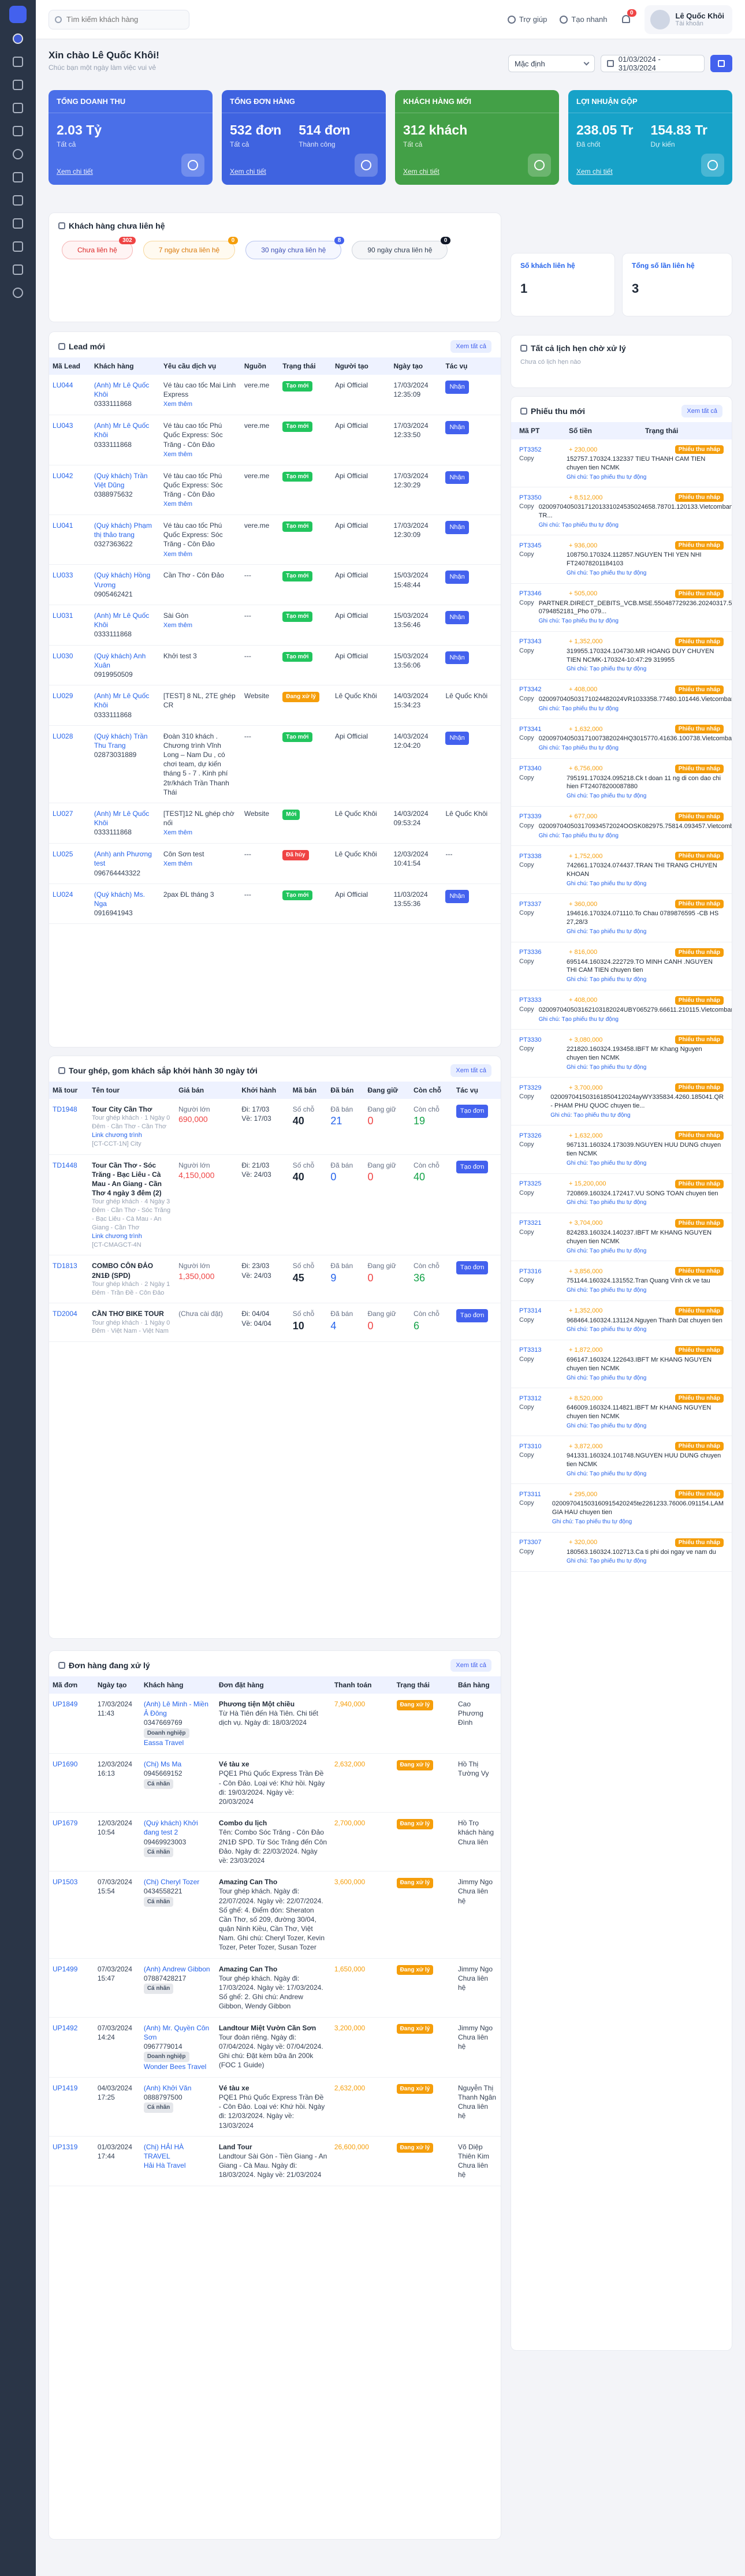  What do you see at coordinates (653, 64) in the screenshot?
I see `date-range-picker: 01/03/2024 - 31/03/2024` at bounding box center [653, 64].